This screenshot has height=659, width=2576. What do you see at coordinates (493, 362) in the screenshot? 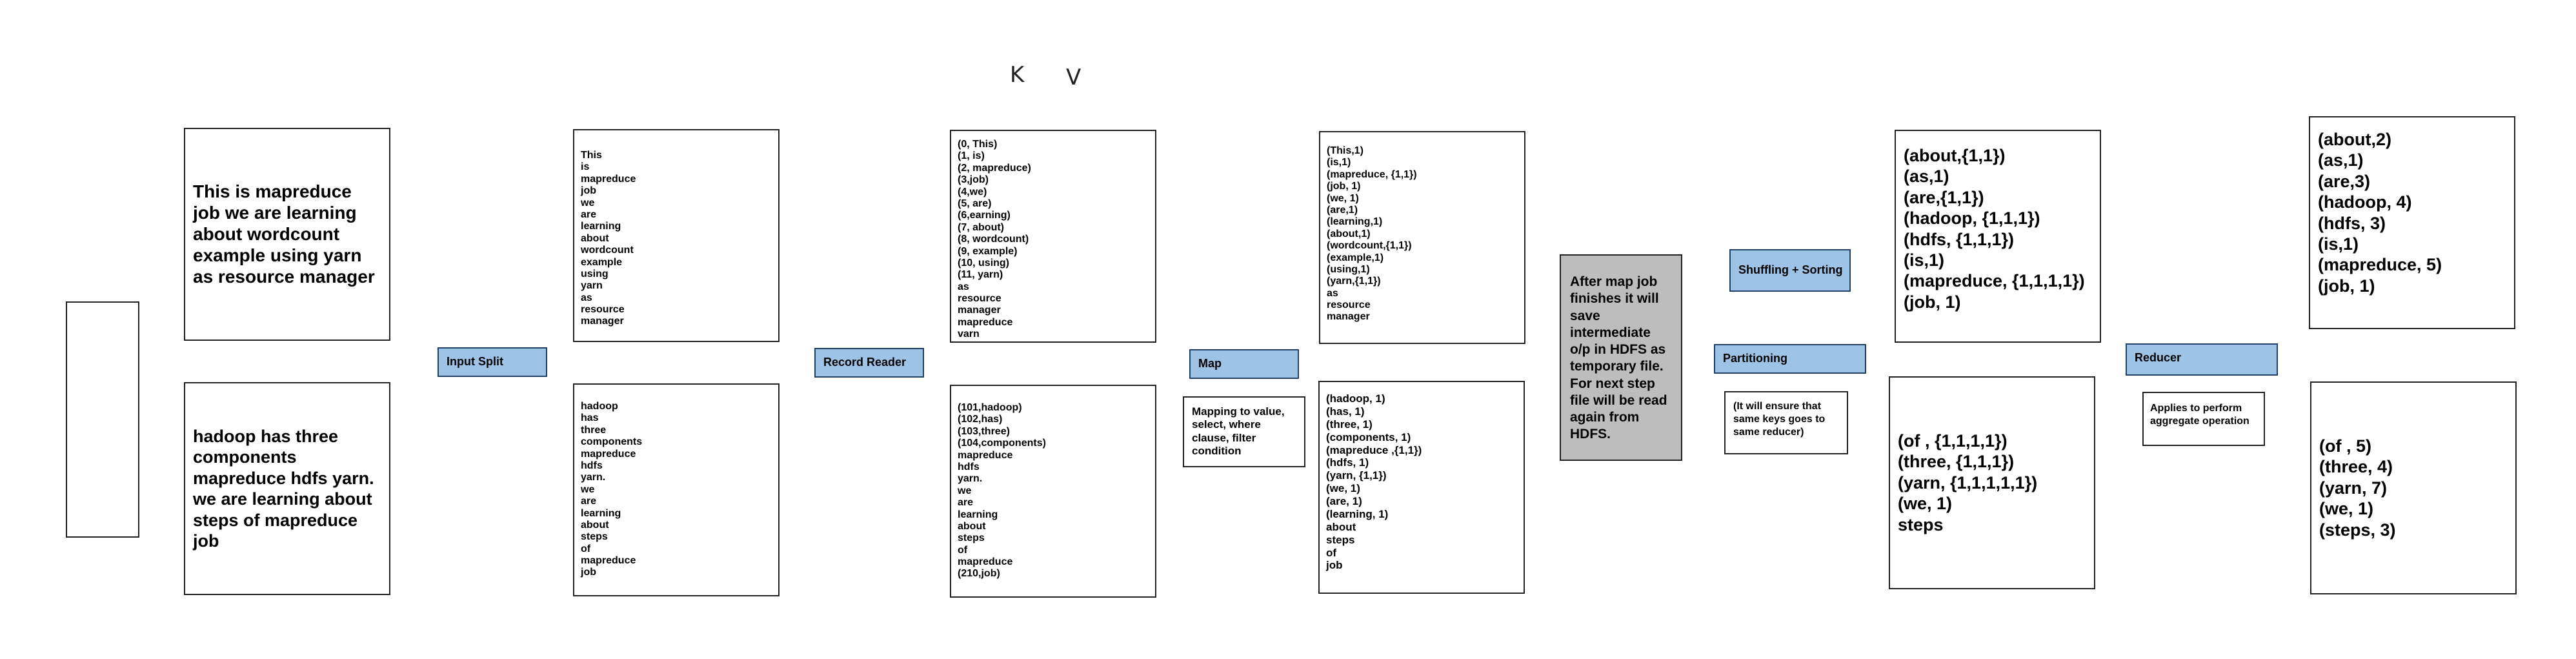
I see `input-split-label: Input Split` at bounding box center [493, 362].